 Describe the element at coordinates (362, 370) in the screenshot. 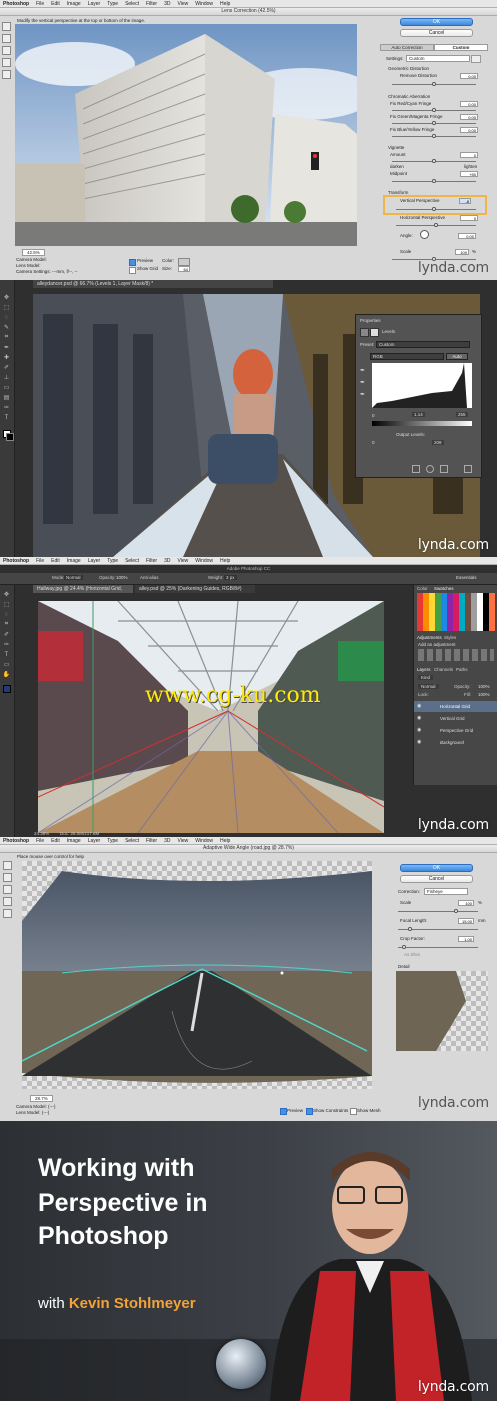

I see `eyedropper-black-icon: ✒` at that location.